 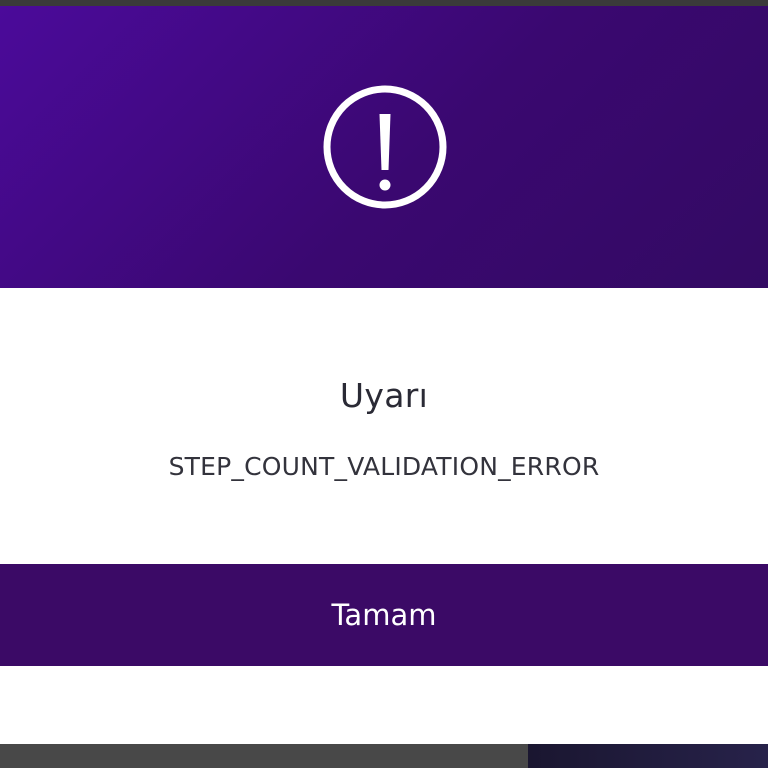 I want to click on dialog-title: Uyarı, so click(x=384, y=395).